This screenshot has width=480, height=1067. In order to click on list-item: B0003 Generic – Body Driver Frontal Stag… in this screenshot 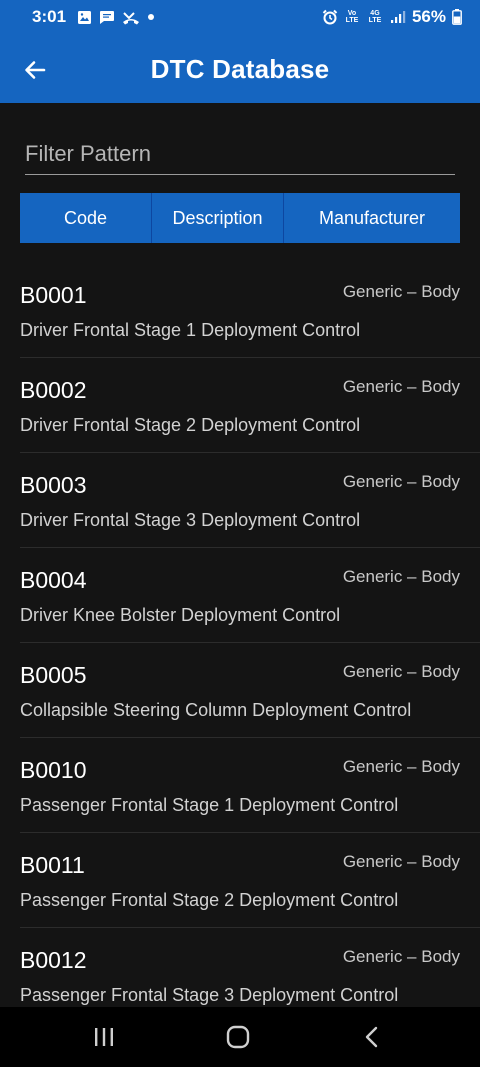, I will do `click(250, 500)`.